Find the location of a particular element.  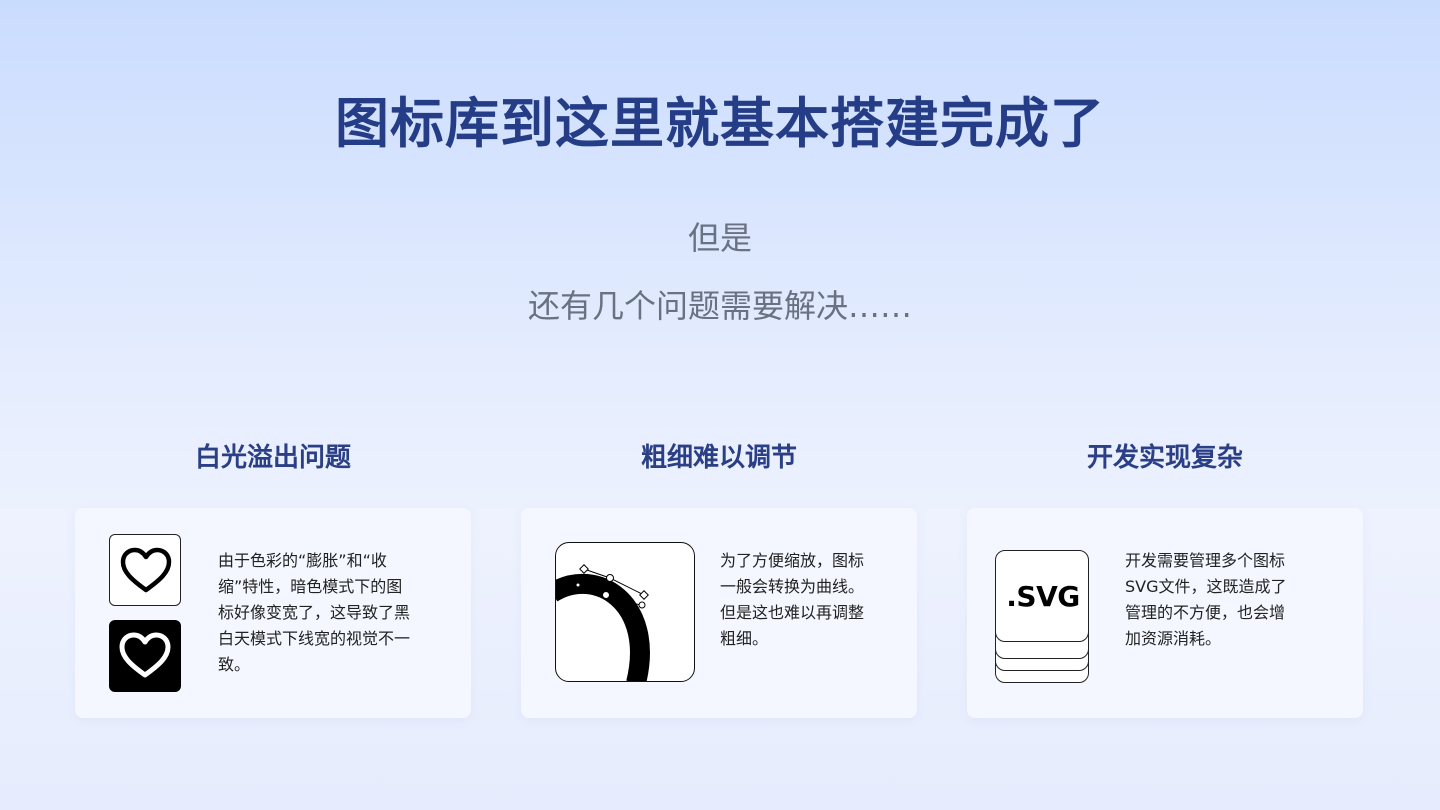

column-title-white-glow: 白光溢出问题 is located at coordinates (272, 458).